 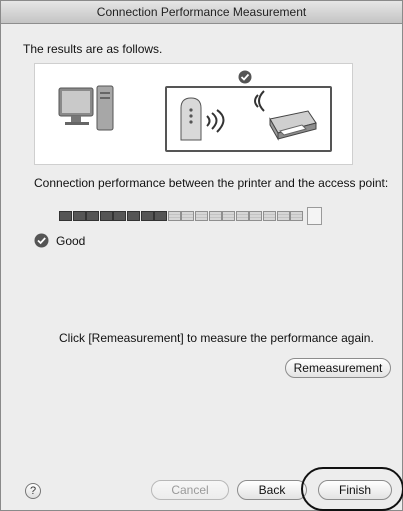 What do you see at coordinates (314, 216) in the screenshot?
I see `meter-end-cap` at bounding box center [314, 216].